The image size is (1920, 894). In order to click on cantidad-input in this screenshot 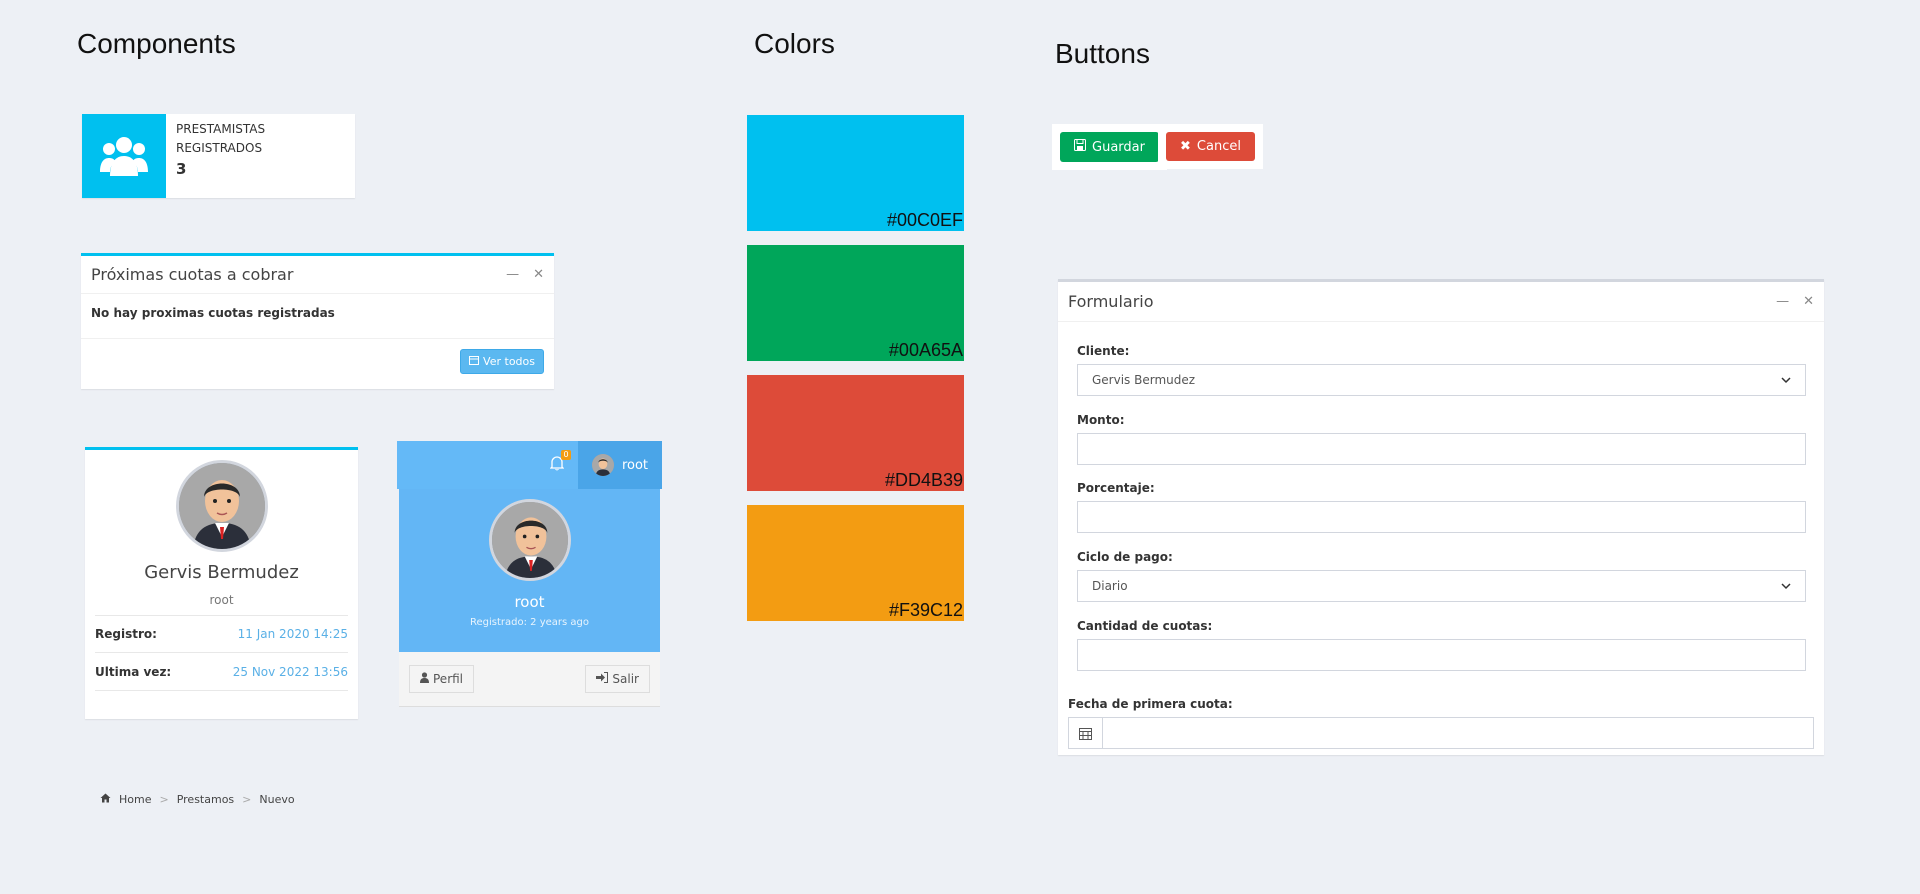, I will do `click(1441, 655)`.